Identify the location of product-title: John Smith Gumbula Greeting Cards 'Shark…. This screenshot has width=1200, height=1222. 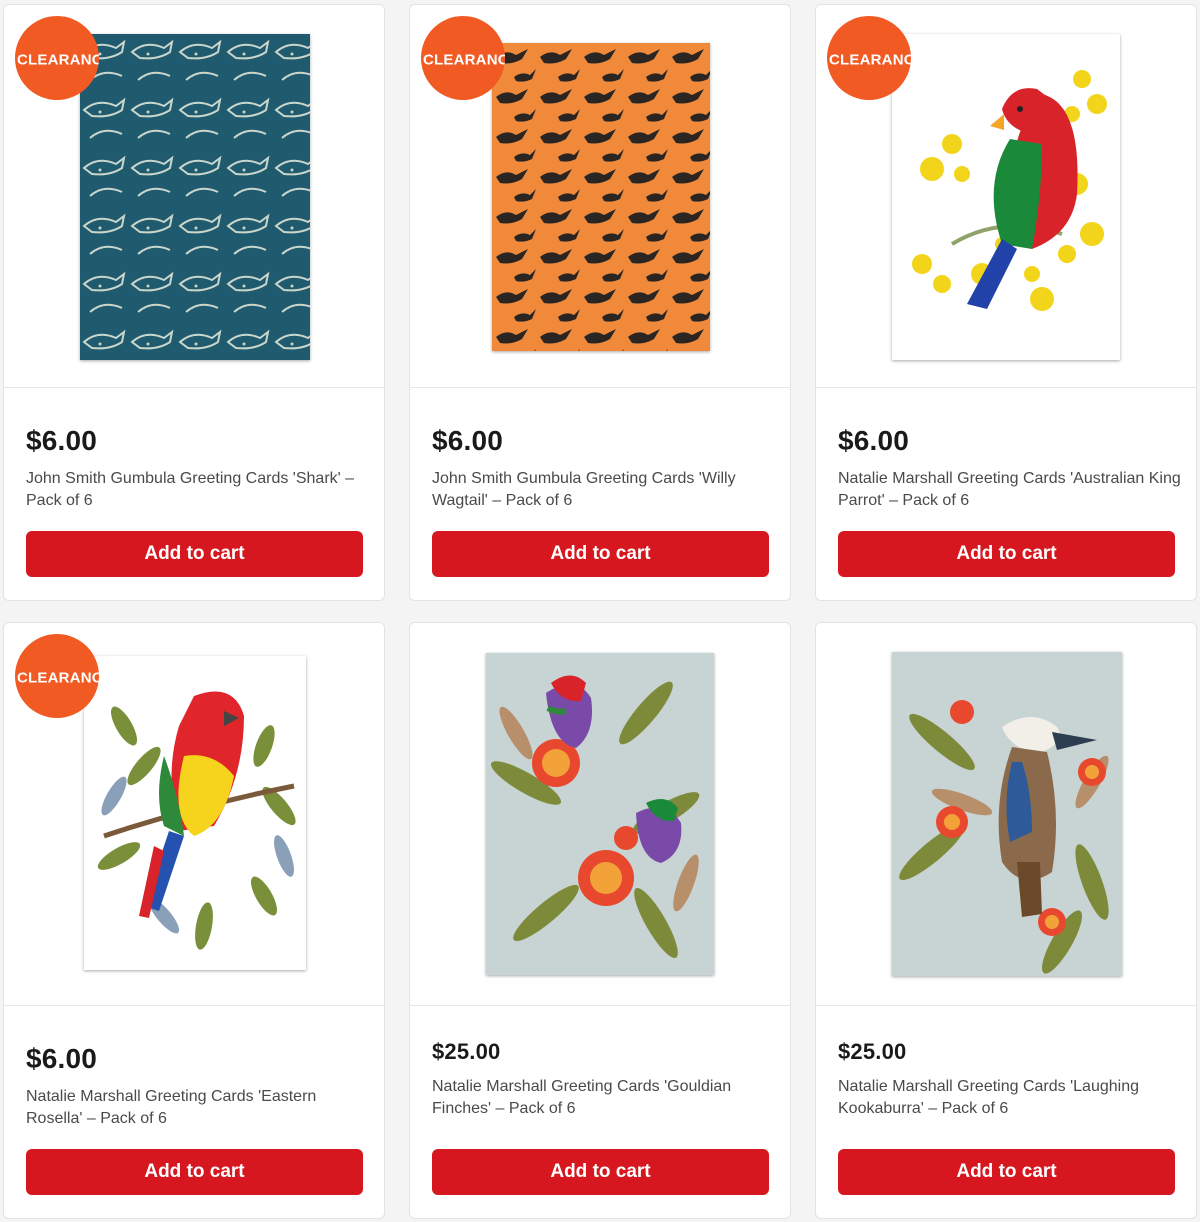
(198, 490).